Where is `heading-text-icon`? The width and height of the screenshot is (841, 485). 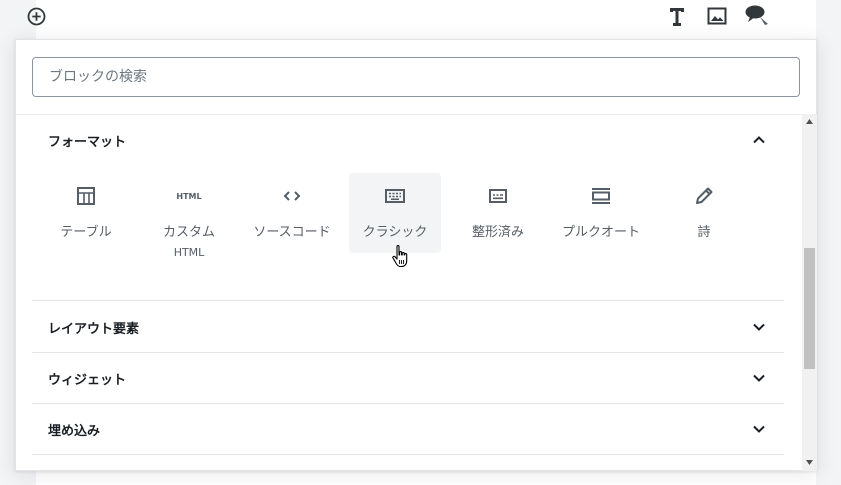 heading-text-icon is located at coordinates (677, 16).